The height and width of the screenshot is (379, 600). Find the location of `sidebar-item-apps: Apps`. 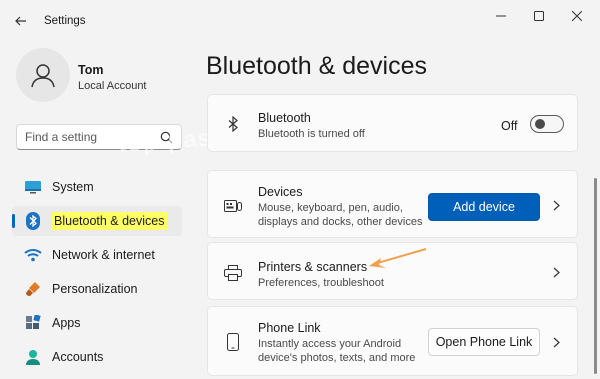

sidebar-item-apps: Apps is located at coordinates (97, 323).